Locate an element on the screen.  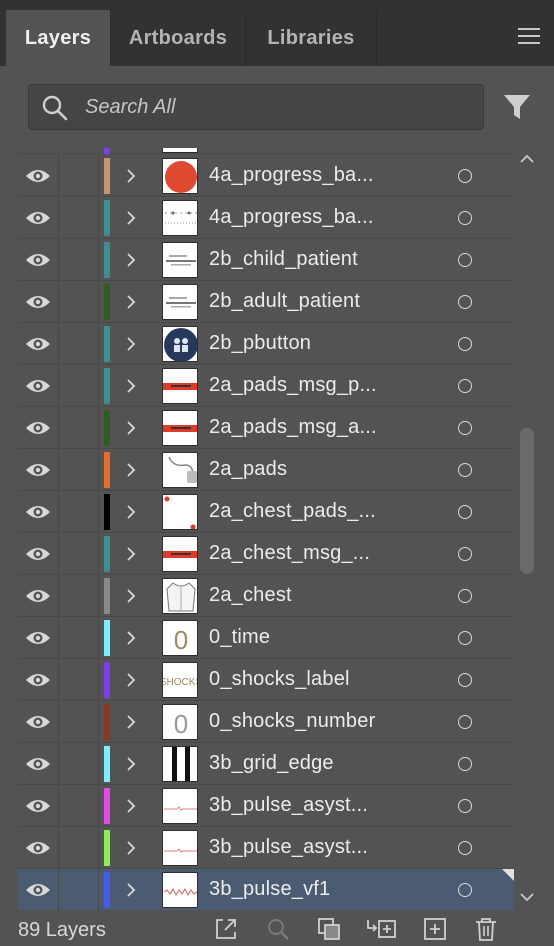
scroll-down-arrow-icon is located at coordinates (527, 897).